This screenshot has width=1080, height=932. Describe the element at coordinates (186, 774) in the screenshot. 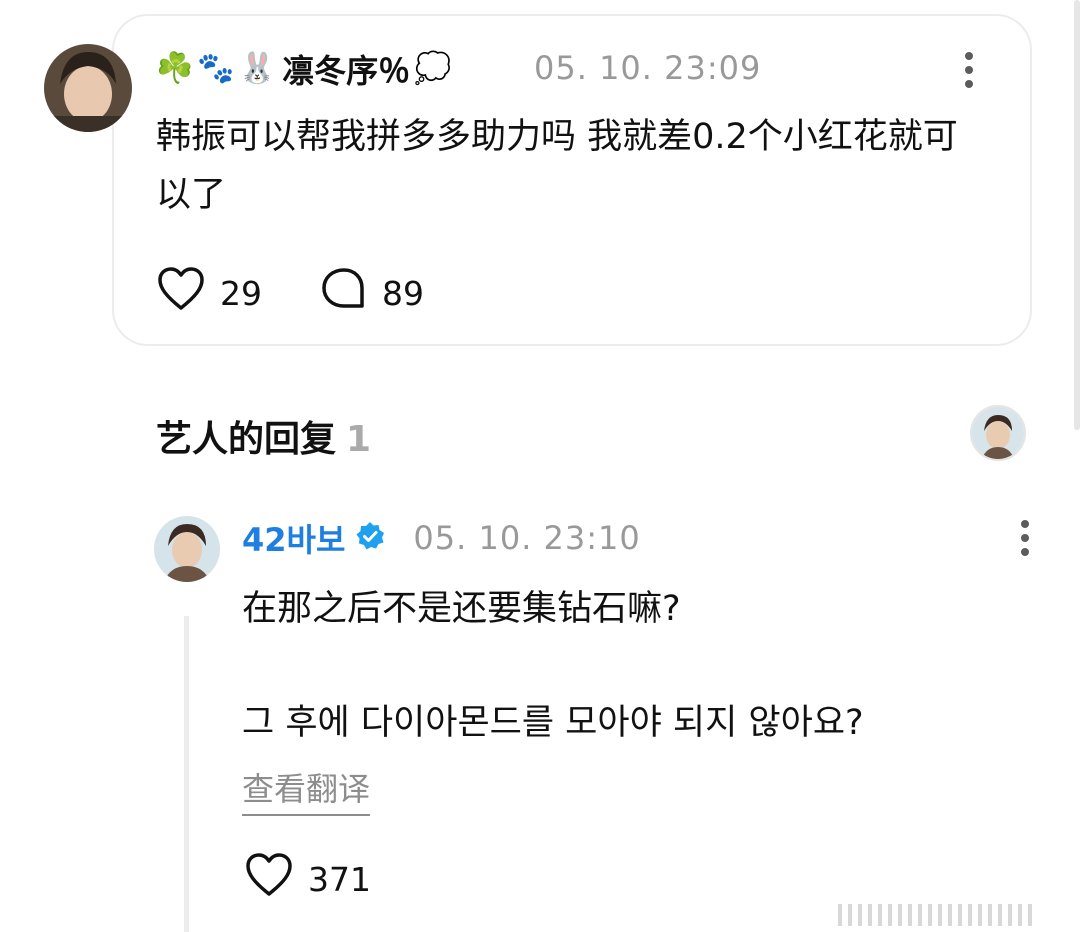

I see `thread-line` at that location.